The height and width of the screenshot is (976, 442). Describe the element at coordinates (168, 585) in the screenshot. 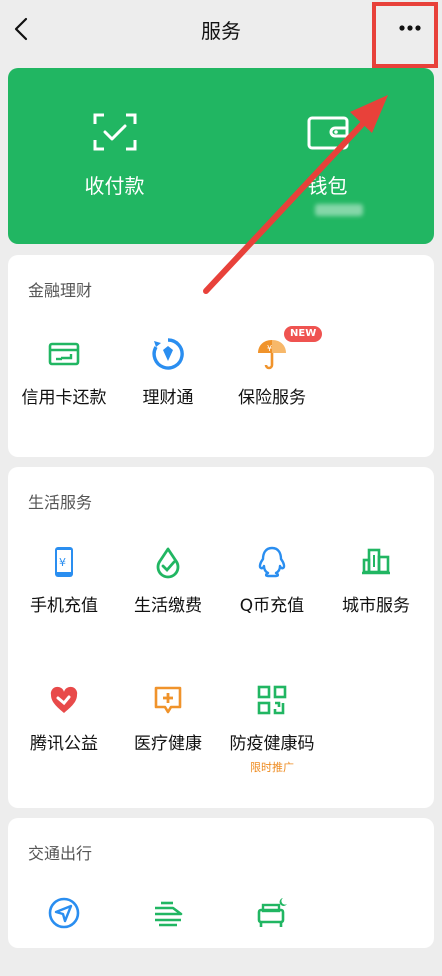

I see `utility-payment-item: 生活缴费` at that location.